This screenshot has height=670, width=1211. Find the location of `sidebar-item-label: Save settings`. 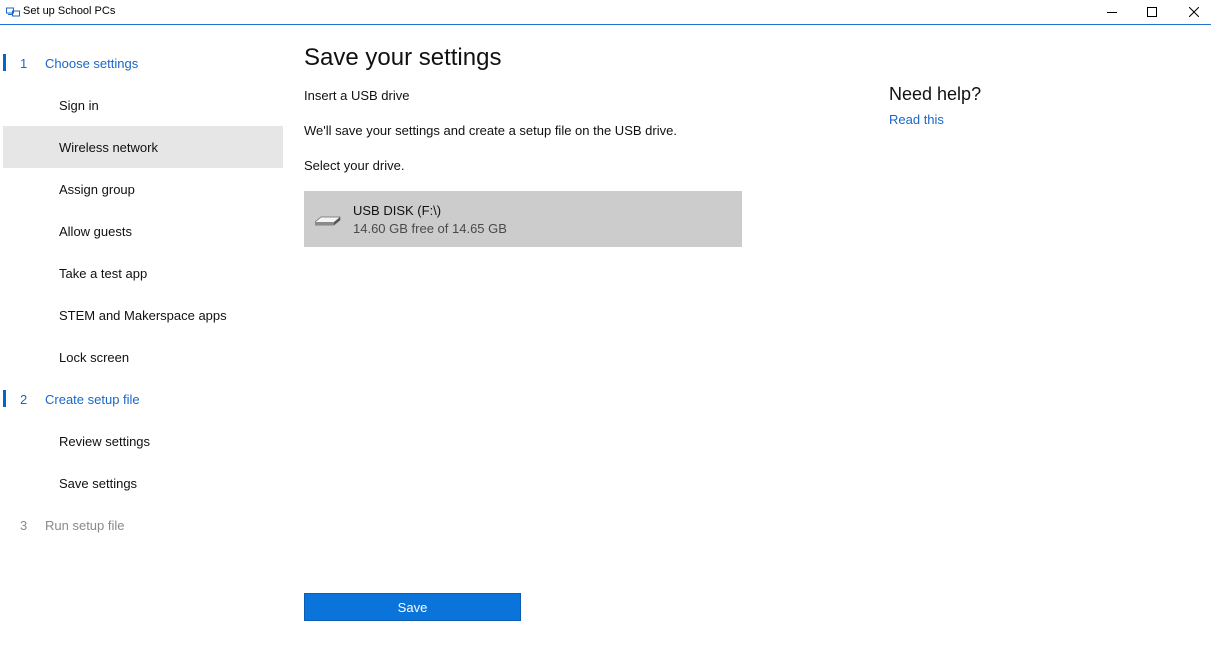

sidebar-item-label: Save settings is located at coordinates (98, 483).